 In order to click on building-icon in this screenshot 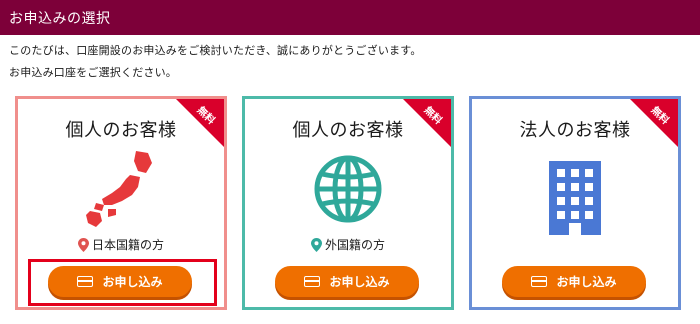, I will do `click(575, 200)`.